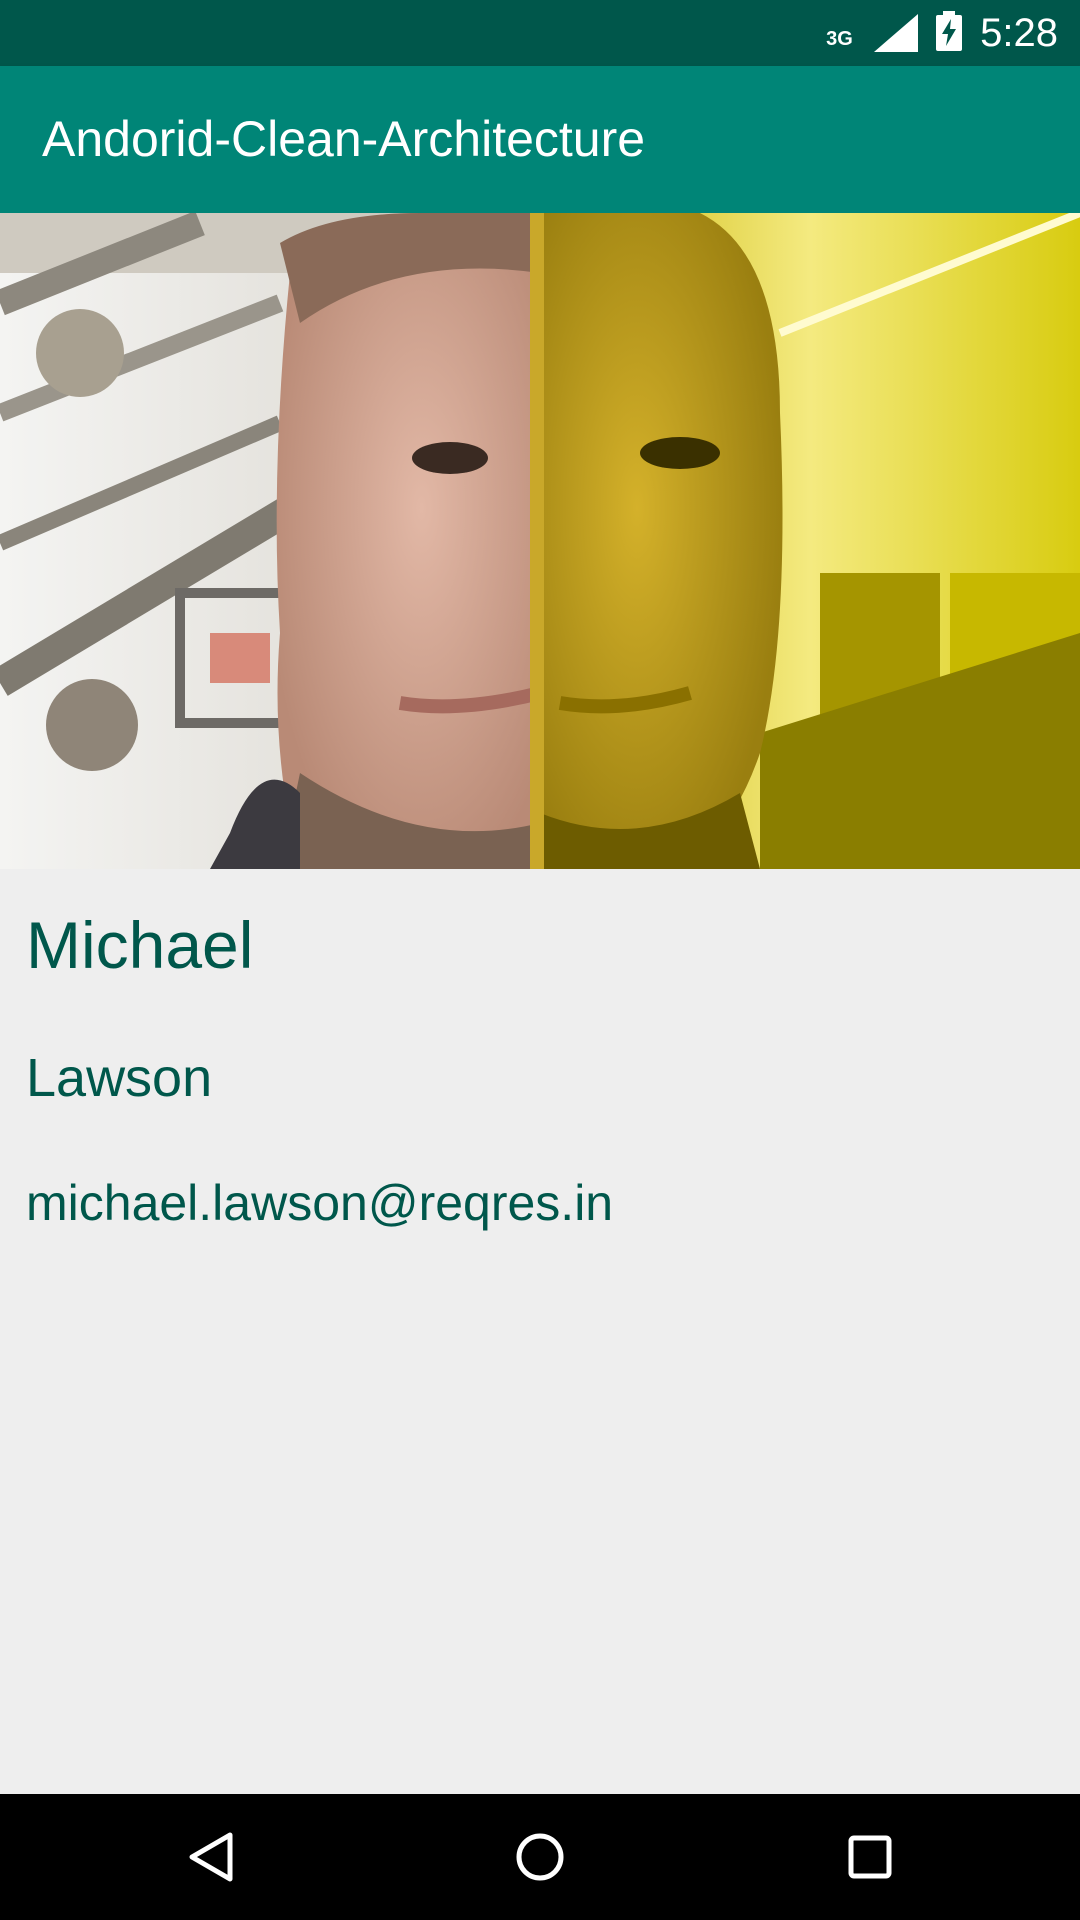 The height and width of the screenshot is (1920, 1080). Describe the element at coordinates (344, 139) in the screenshot. I see `app-title: Andorid-Clean-Architecture` at that location.